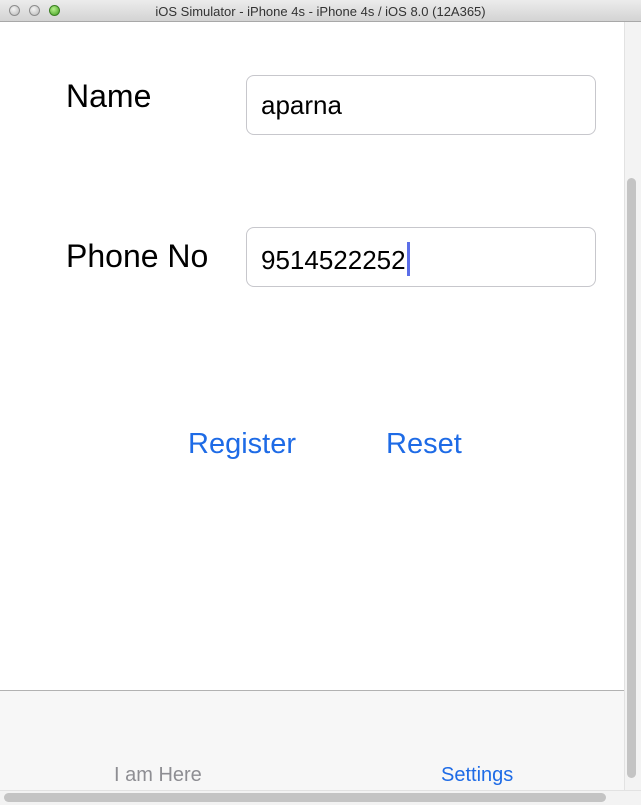  I want to click on phone-field-value-wrap: 9514522252, so click(335, 259).